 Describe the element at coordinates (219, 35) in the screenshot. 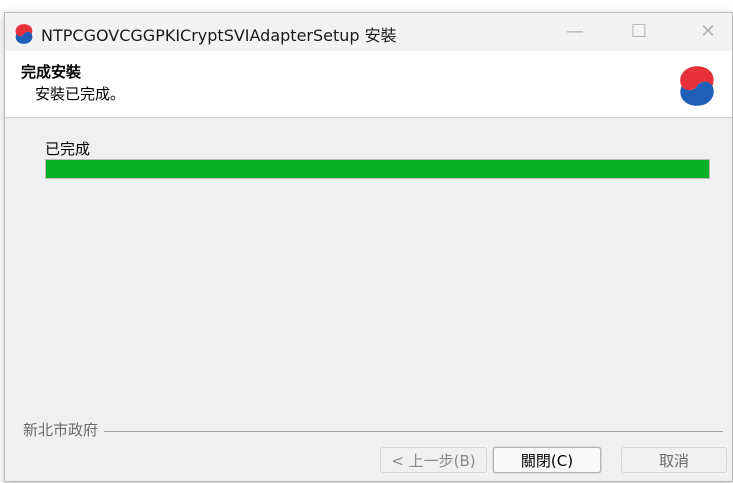

I see `window-title: NTPCGOVCGGPKICryptSVIAdapterSetup 安裝` at that location.